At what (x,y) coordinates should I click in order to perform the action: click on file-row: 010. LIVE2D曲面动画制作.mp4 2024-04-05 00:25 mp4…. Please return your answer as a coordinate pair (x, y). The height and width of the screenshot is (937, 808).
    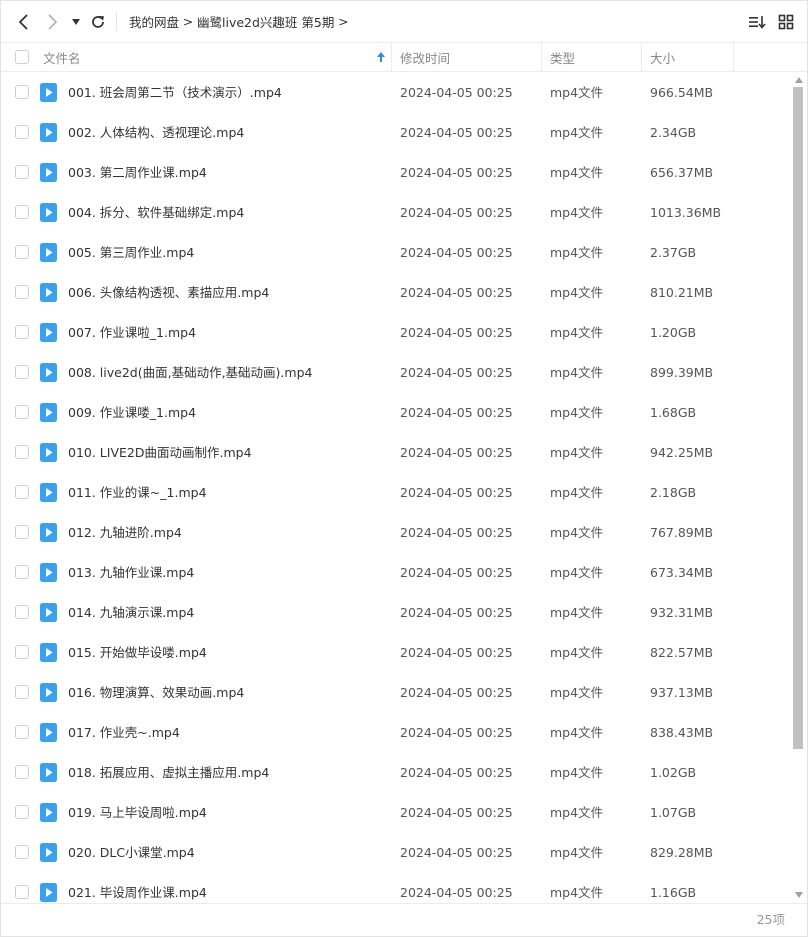
    Looking at the image, I should click on (396, 453).